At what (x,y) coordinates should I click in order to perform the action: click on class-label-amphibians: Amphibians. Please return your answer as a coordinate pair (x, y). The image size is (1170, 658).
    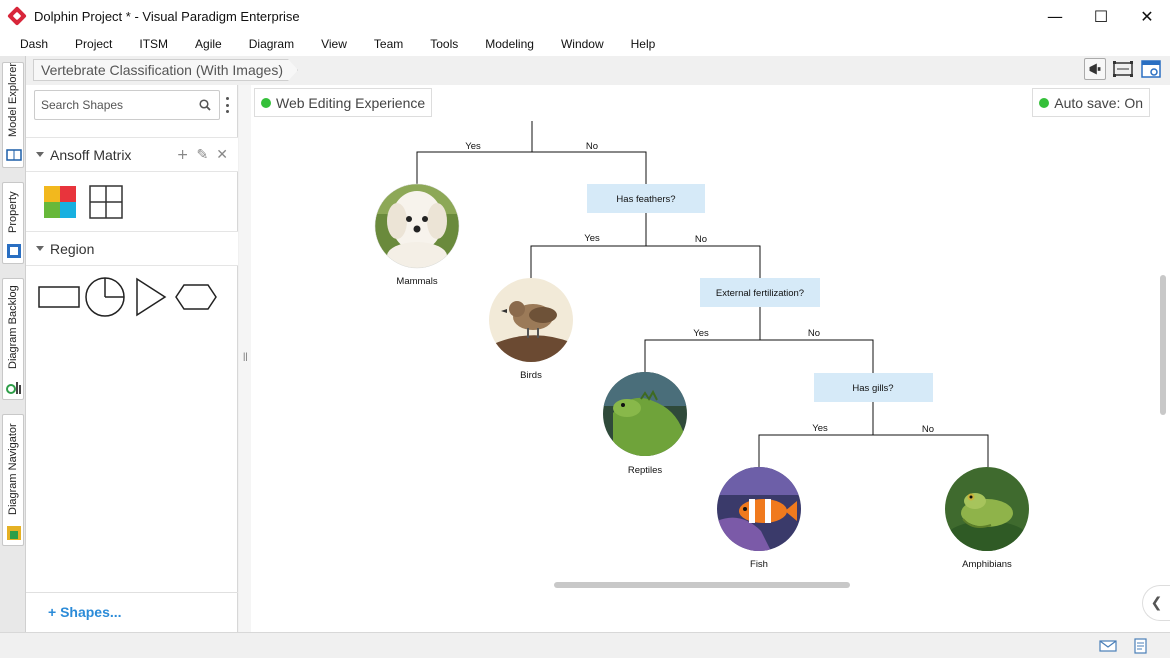
    Looking at the image, I should click on (987, 564).